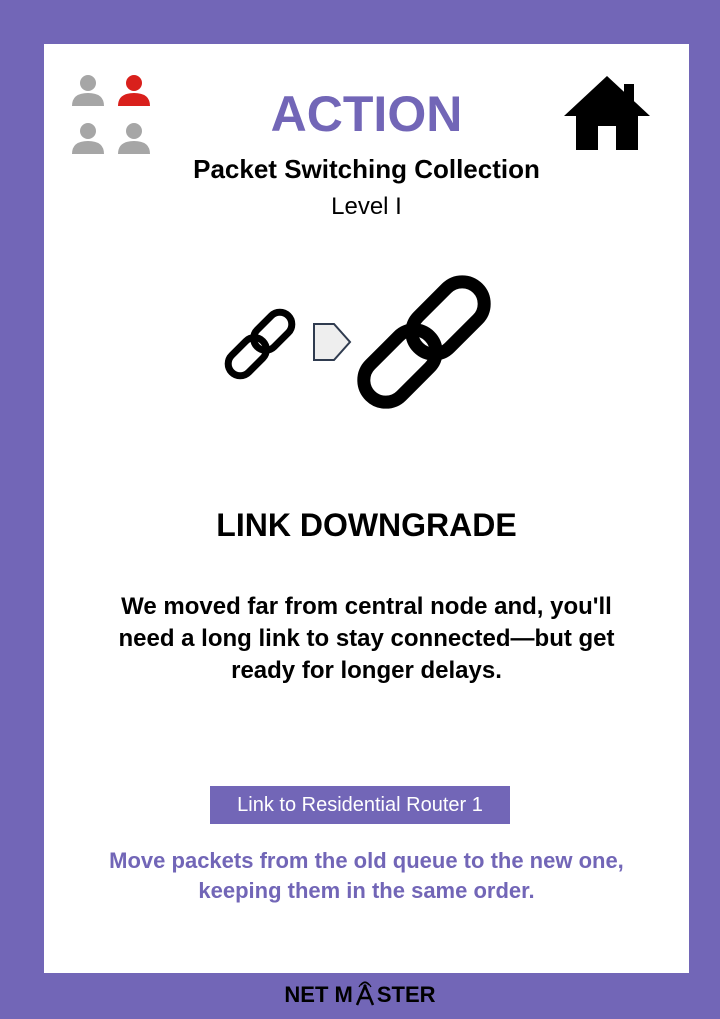 Image resolution: width=720 pixels, height=1019 pixels. Describe the element at coordinates (366, 525) in the screenshot. I see `card-name: LINK DOWNGRADE` at that location.